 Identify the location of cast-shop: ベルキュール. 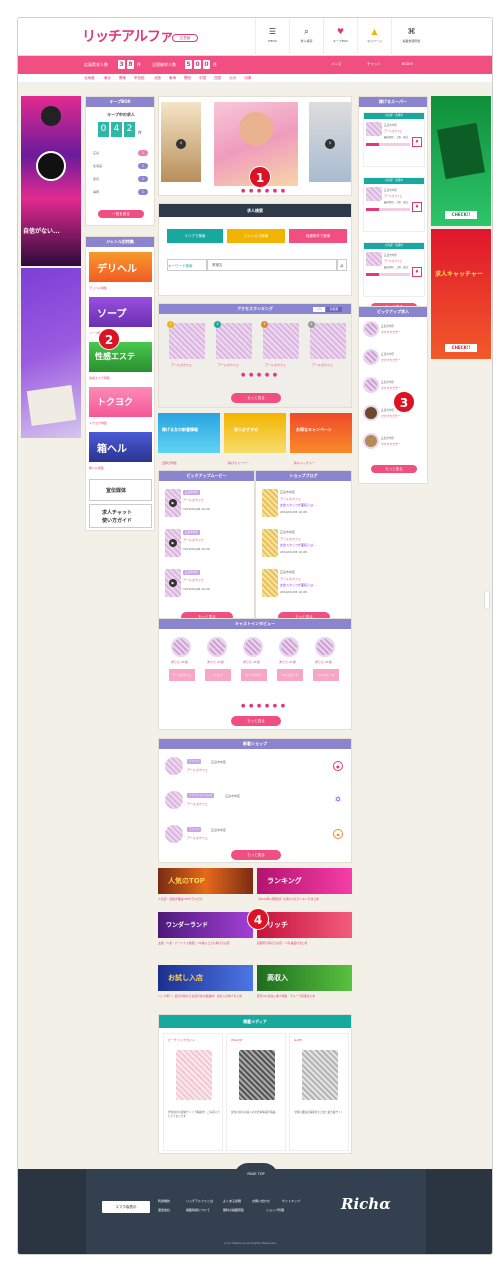
(326, 675).